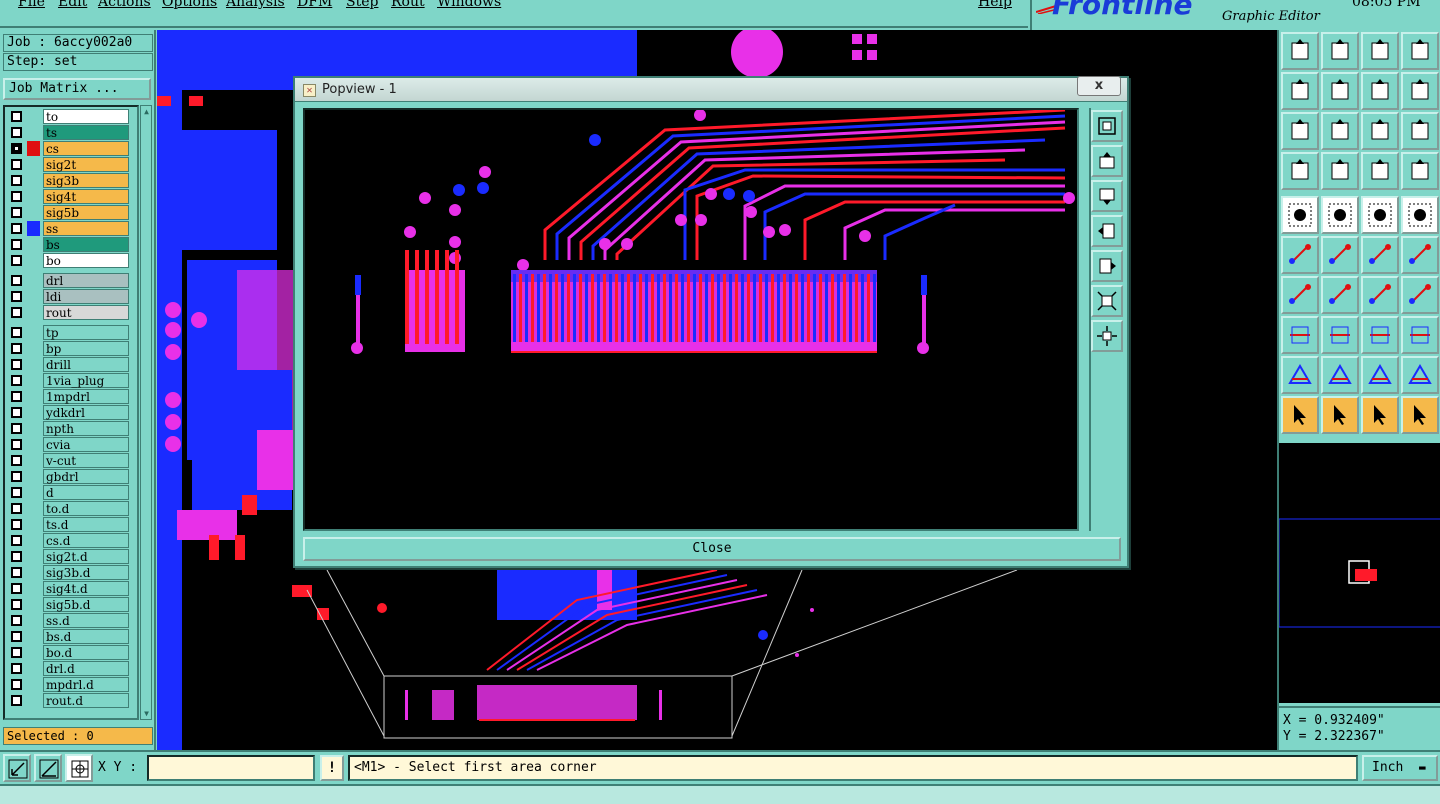 The width and height of the screenshot is (1440, 804). I want to click on layer-row: bo, so click(69, 260).